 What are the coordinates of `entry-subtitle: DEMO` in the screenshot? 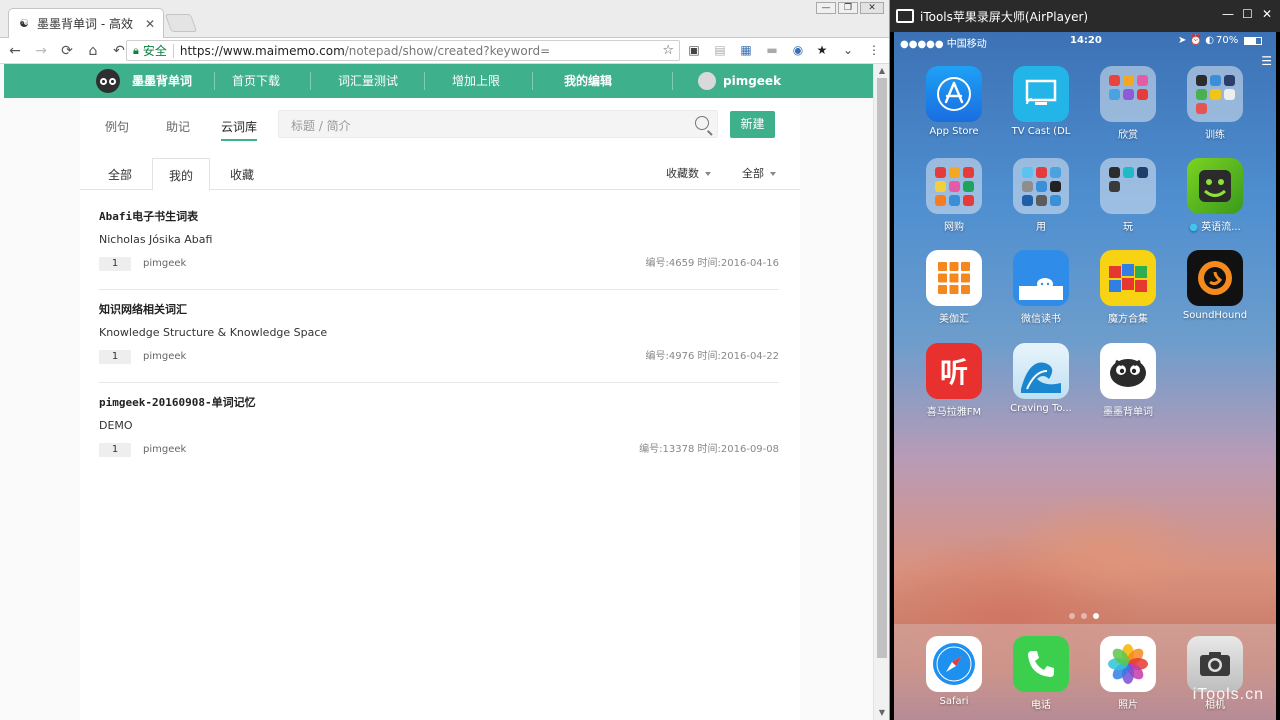 It's located at (116, 425).